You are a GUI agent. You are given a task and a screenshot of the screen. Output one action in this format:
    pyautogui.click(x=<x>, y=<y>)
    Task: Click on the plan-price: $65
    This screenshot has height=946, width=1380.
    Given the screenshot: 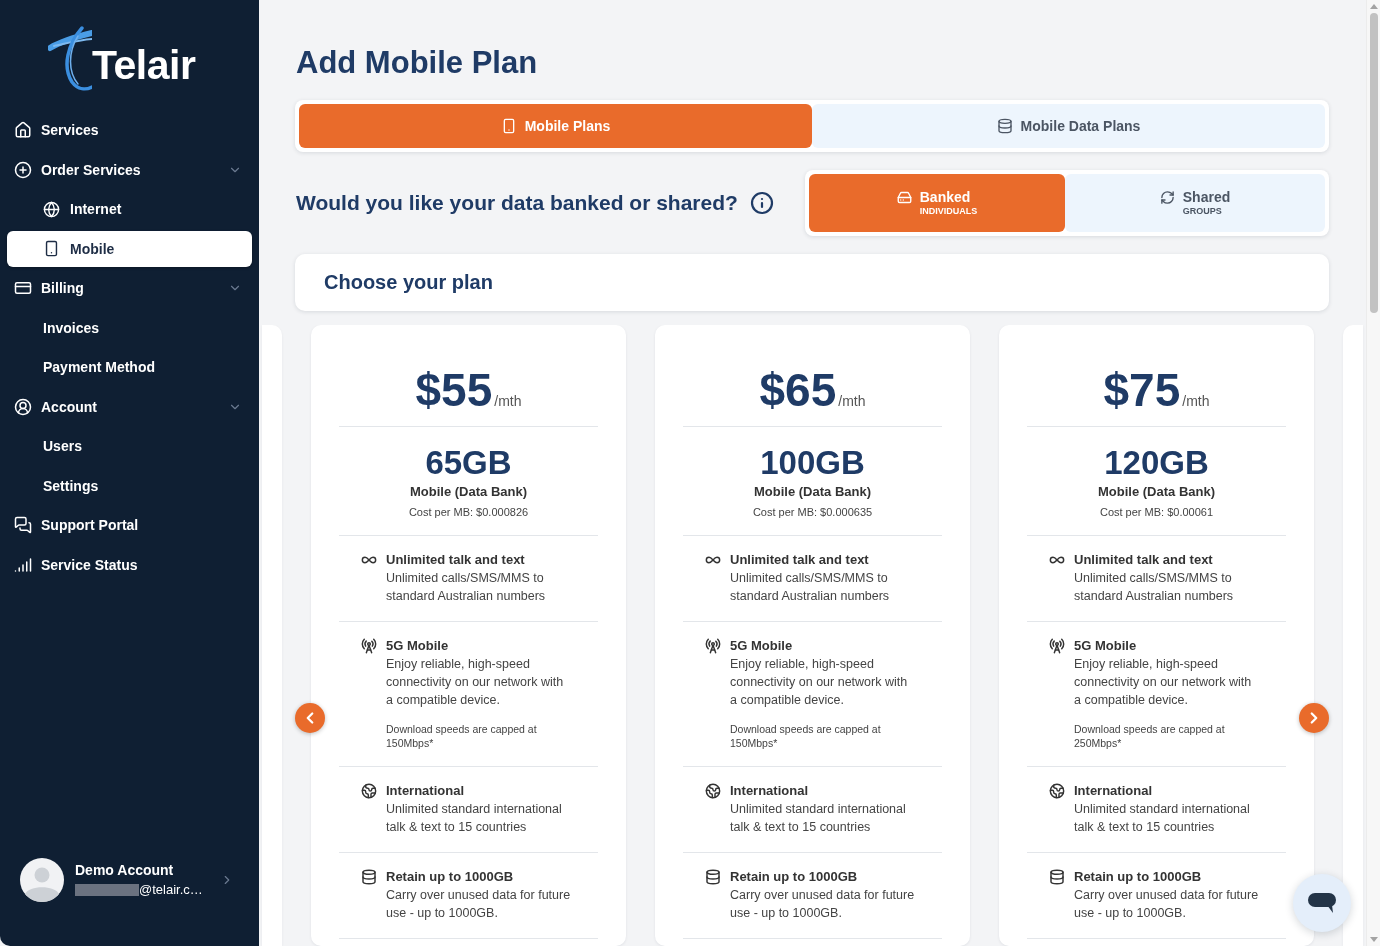 What is the action you would take?
    pyautogui.click(x=798, y=390)
    